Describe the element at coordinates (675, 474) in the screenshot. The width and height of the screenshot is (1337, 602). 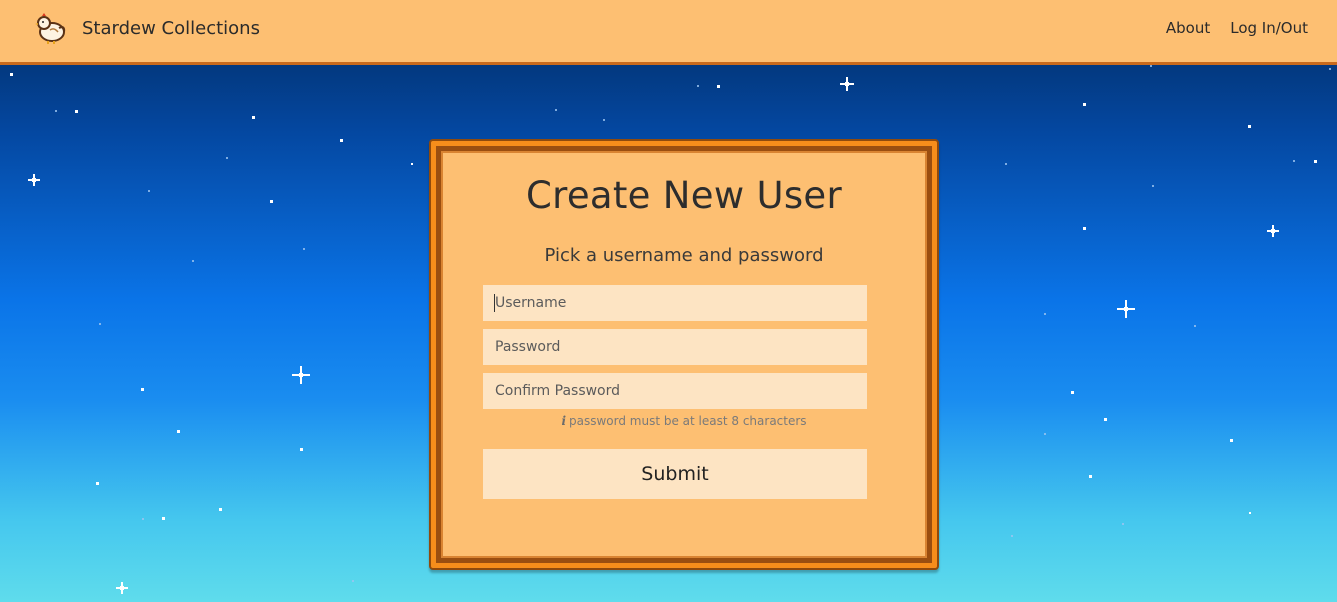
I see `submit-button: Submit` at that location.